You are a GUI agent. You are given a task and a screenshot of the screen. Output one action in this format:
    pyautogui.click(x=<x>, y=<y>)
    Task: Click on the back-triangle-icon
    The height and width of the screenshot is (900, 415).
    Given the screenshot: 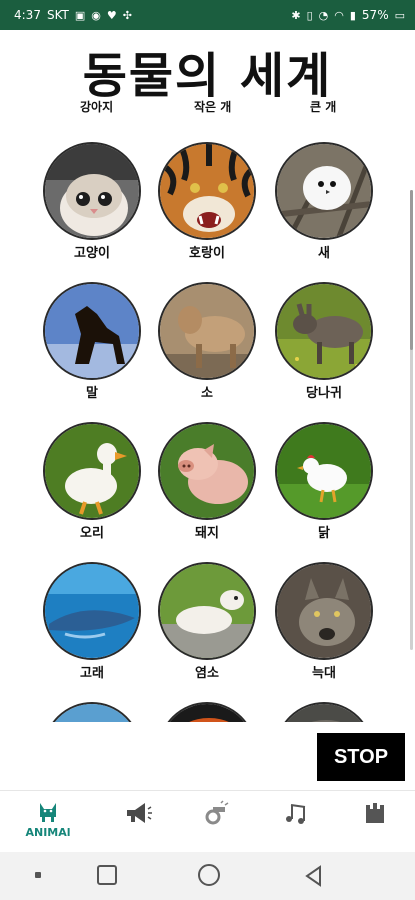 What is the action you would take?
    pyautogui.click(x=313, y=876)
    